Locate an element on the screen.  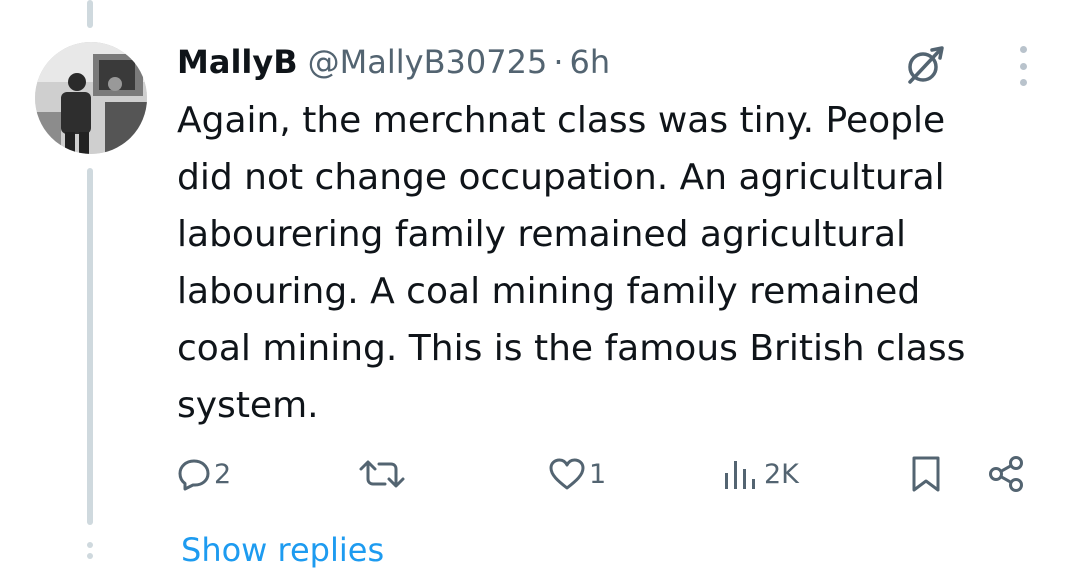
more-vertical-icon is located at coordinates (1023, 66).